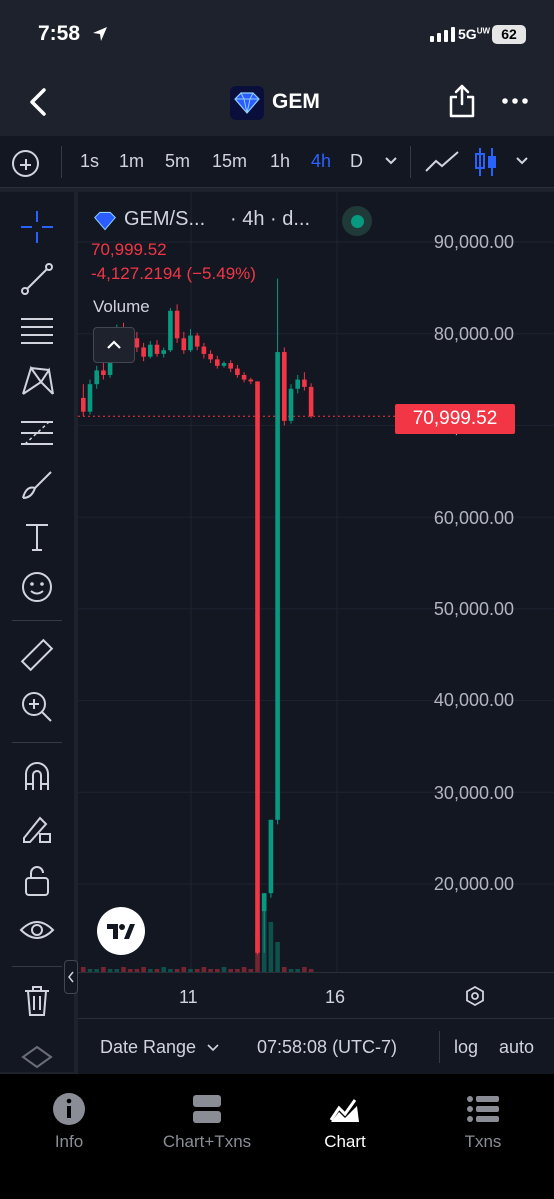 The height and width of the screenshot is (1199, 554). I want to click on fib-icon, so click(37, 433).